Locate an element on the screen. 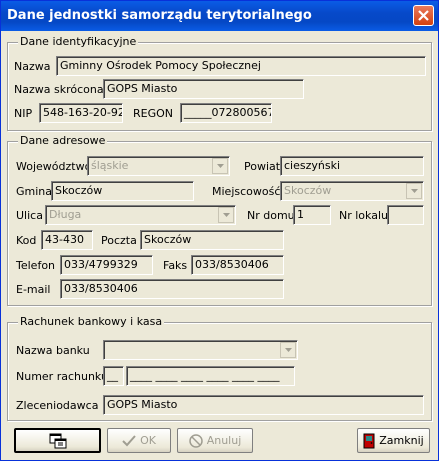 This screenshot has height=461, width=439. regon-field: _____072800567 is located at coordinates (226, 113).